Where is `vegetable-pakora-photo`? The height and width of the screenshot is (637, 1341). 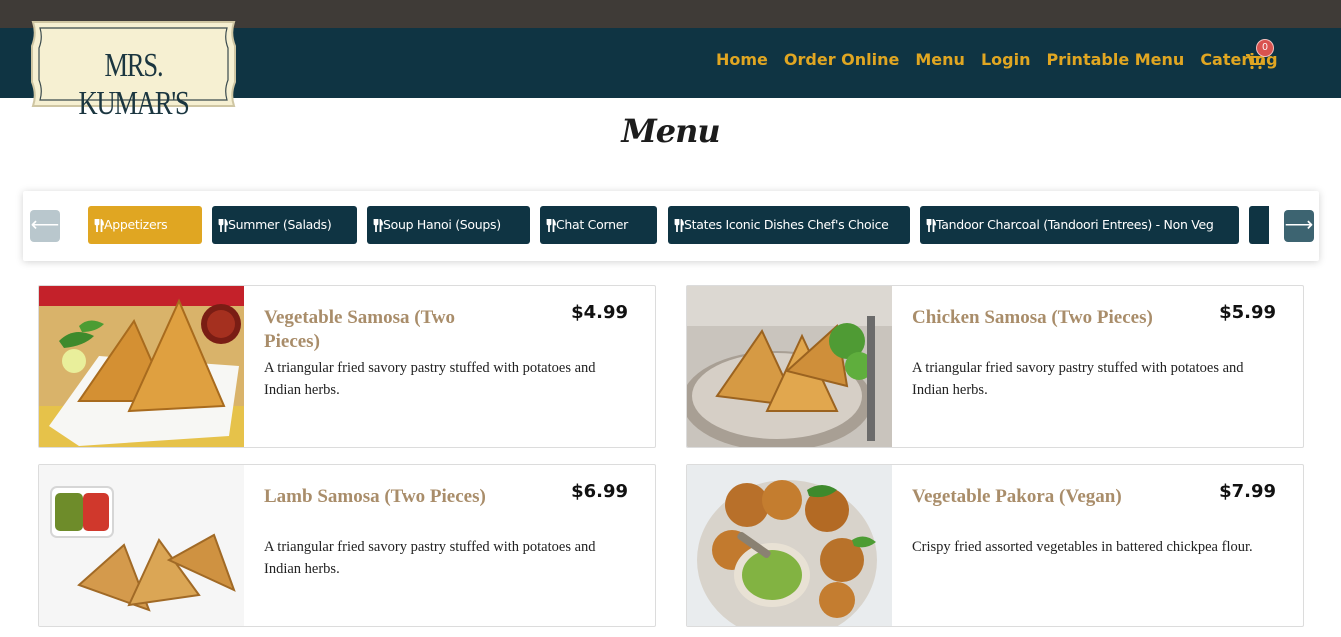
vegetable-pakora-photo is located at coordinates (789, 545).